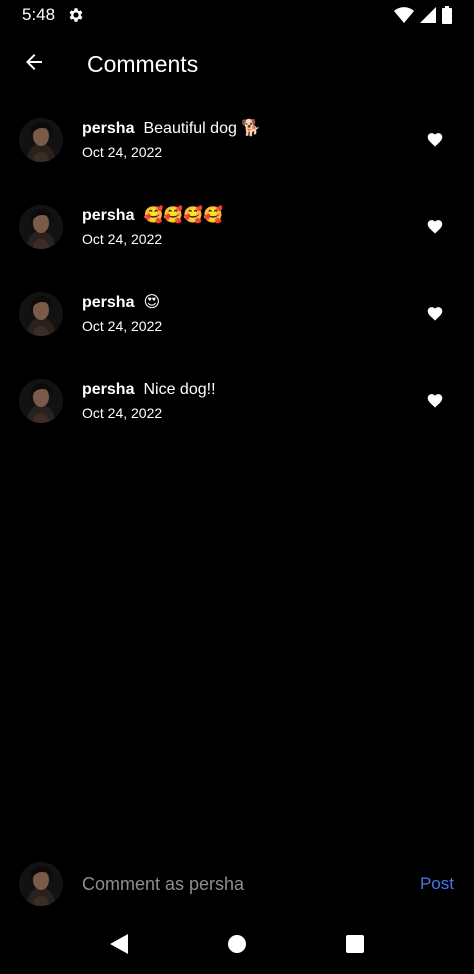  What do you see at coordinates (179, 389) in the screenshot?
I see `comment-text: Nice dog!!` at bounding box center [179, 389].